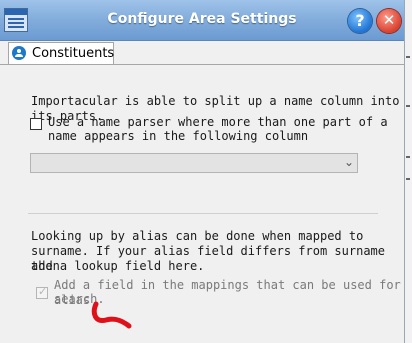 The width and height of the screenshot is (412, 343). Describe the element at coordinates (111, 315) in the screenshot. I see `red-annotation-scribble` at that location.